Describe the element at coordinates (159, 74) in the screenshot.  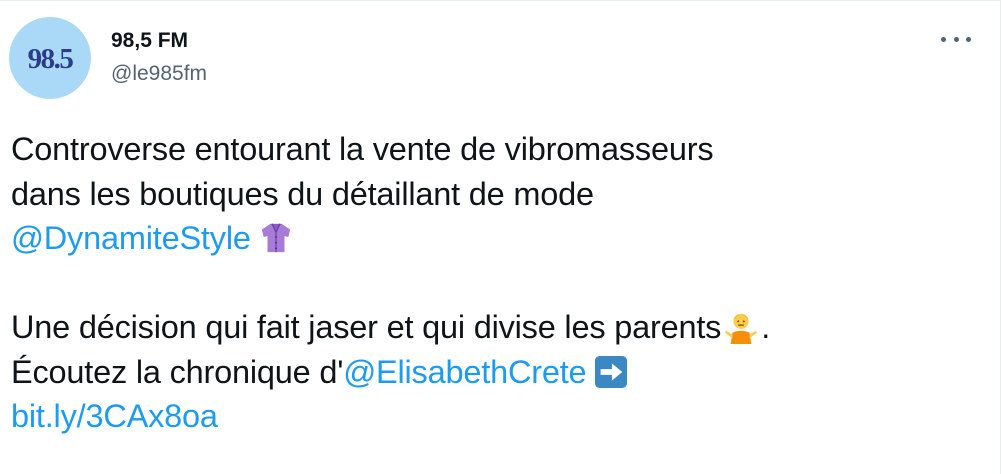
I see `user-handle: @le985fm` at that location.